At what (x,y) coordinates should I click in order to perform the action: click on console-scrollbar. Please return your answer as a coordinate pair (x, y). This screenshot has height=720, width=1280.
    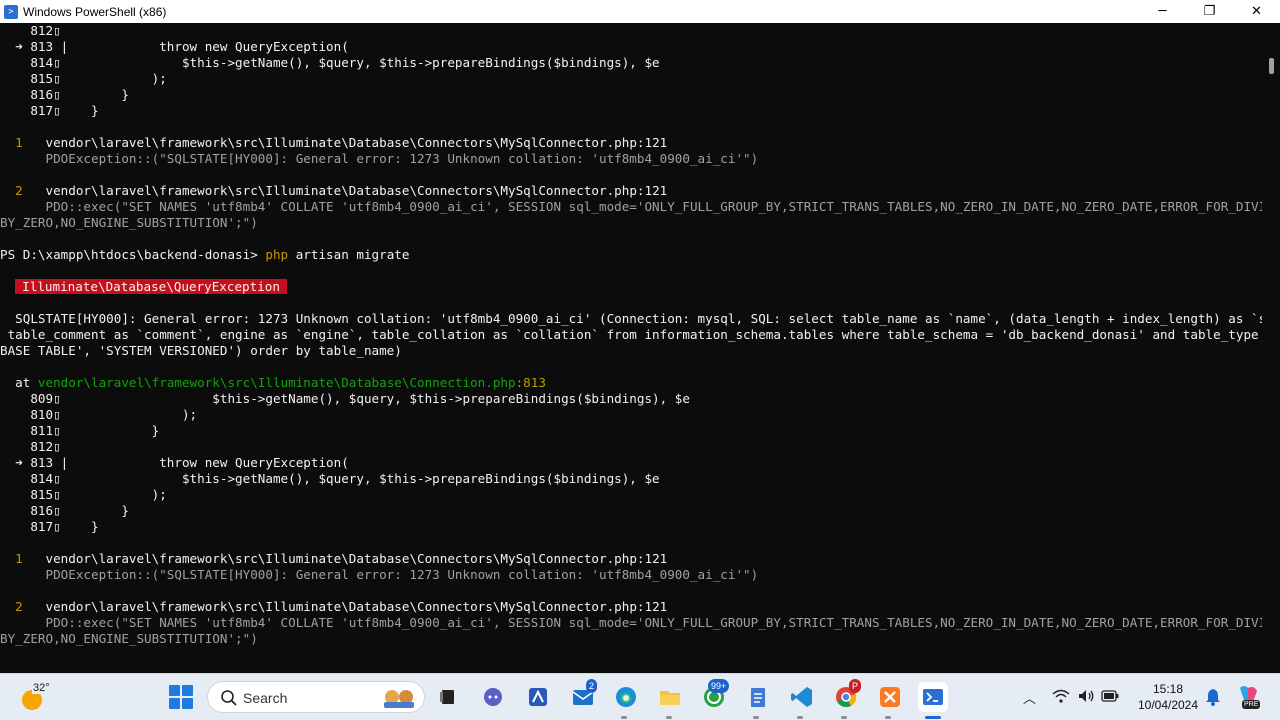
    Looking at the image, I should click on (1271, 348).